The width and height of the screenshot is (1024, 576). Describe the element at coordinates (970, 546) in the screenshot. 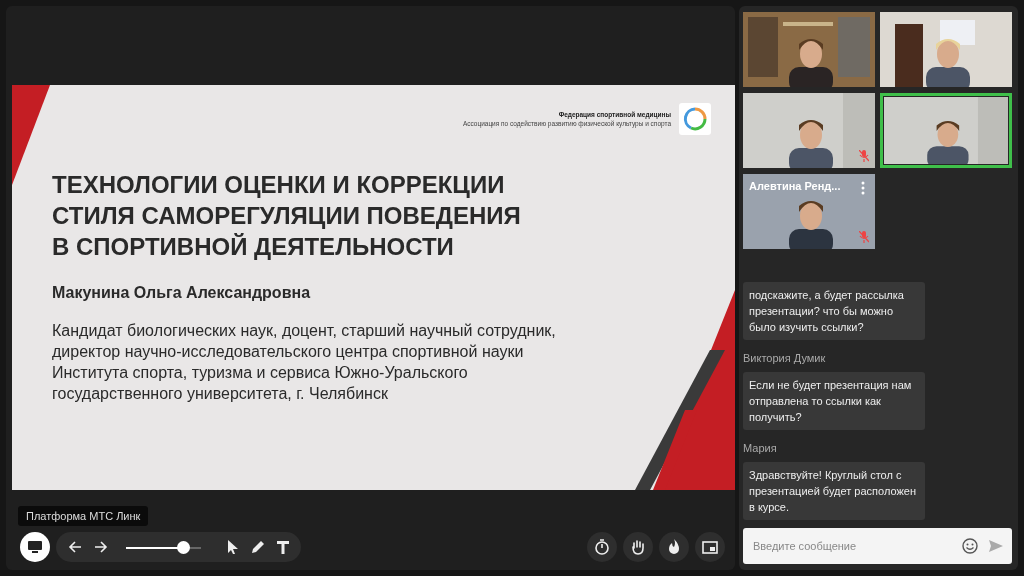

I see `emoji-icon` at that location.